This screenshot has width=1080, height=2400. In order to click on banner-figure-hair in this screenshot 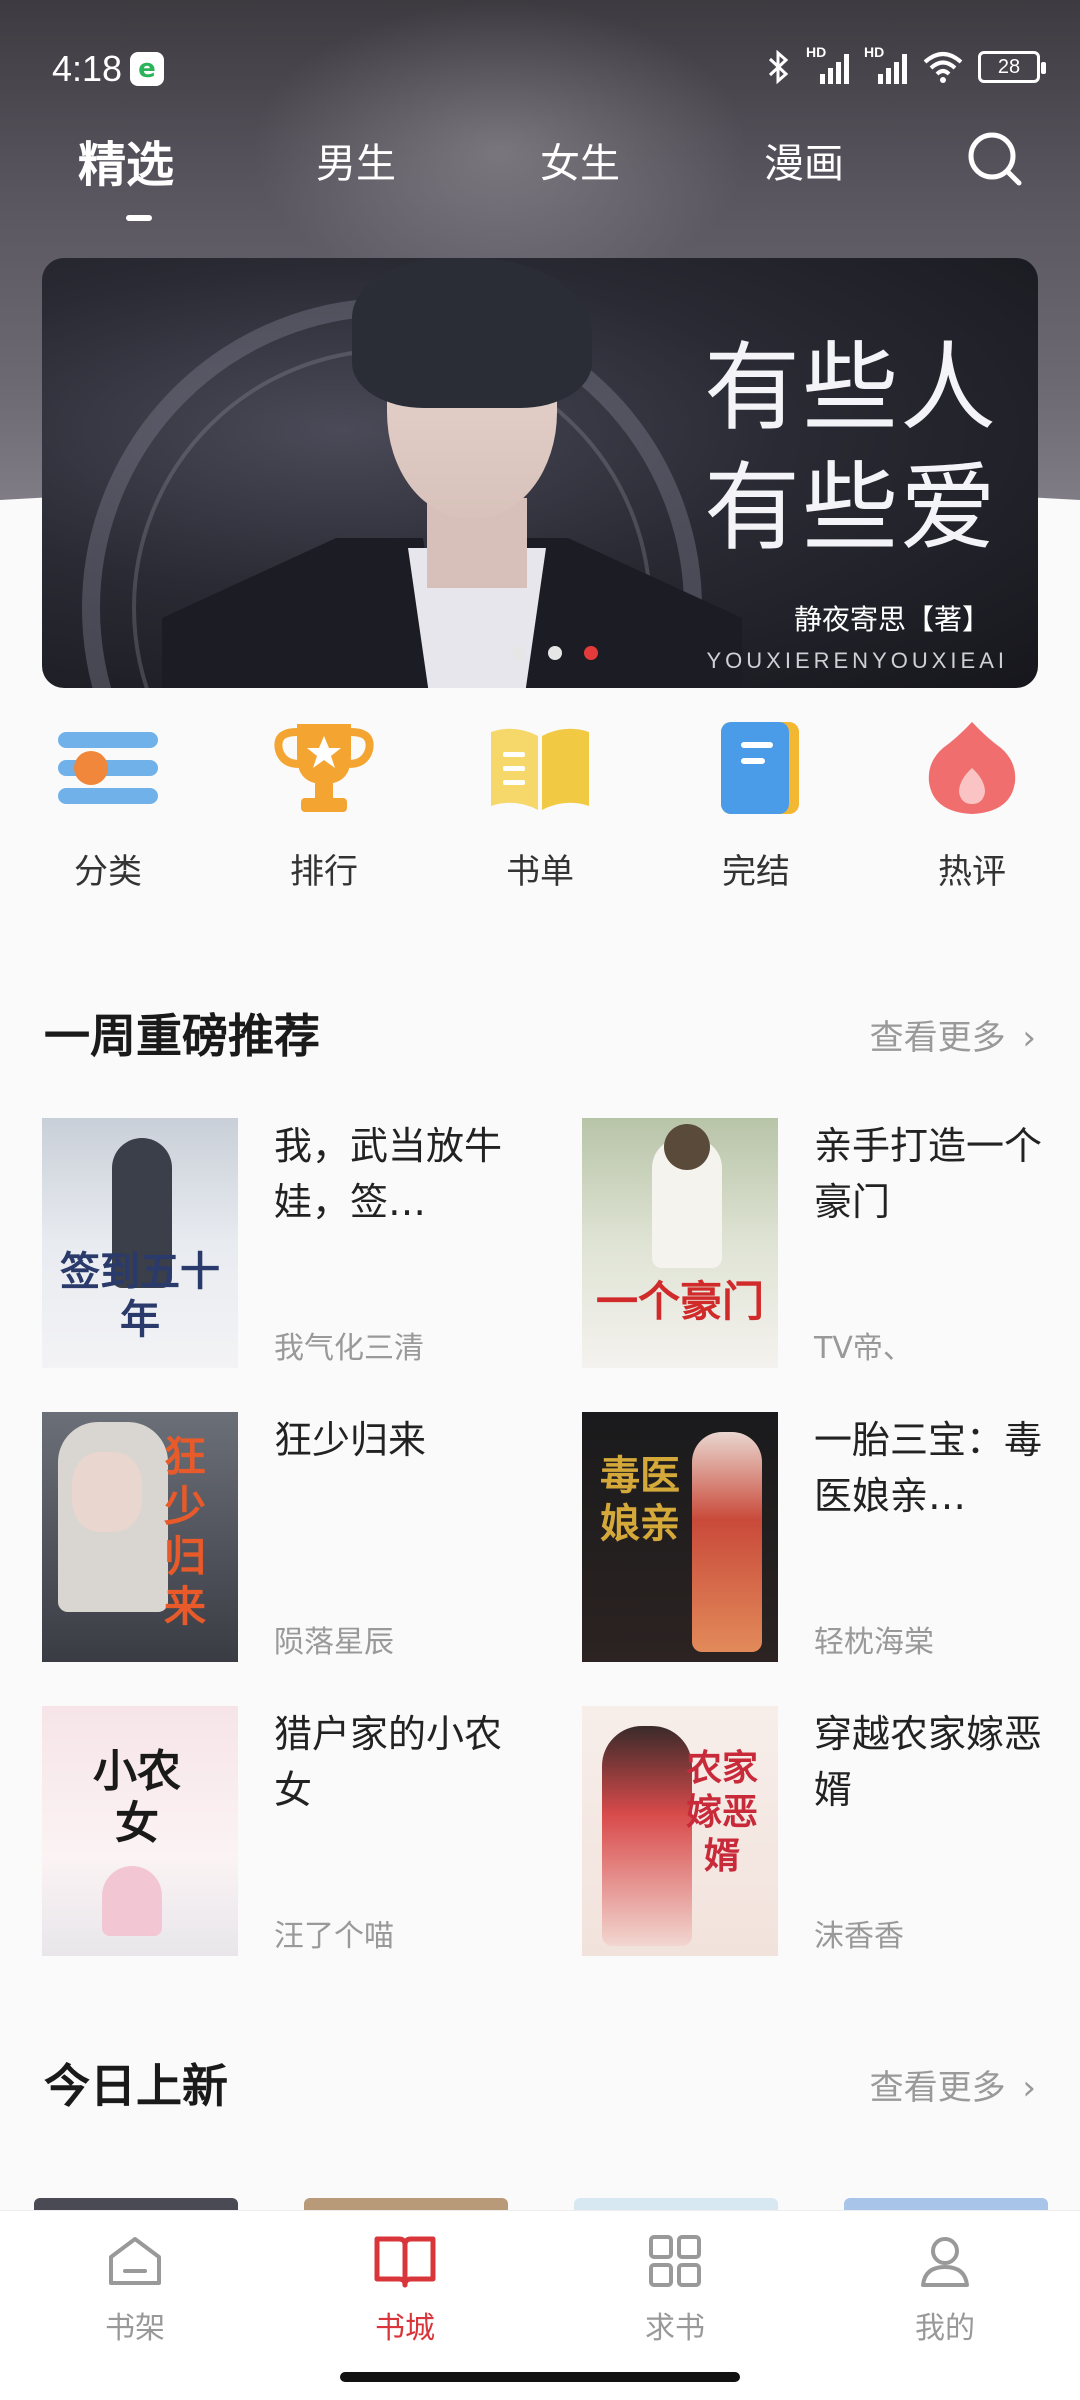, I will do `click(472, 333)`.